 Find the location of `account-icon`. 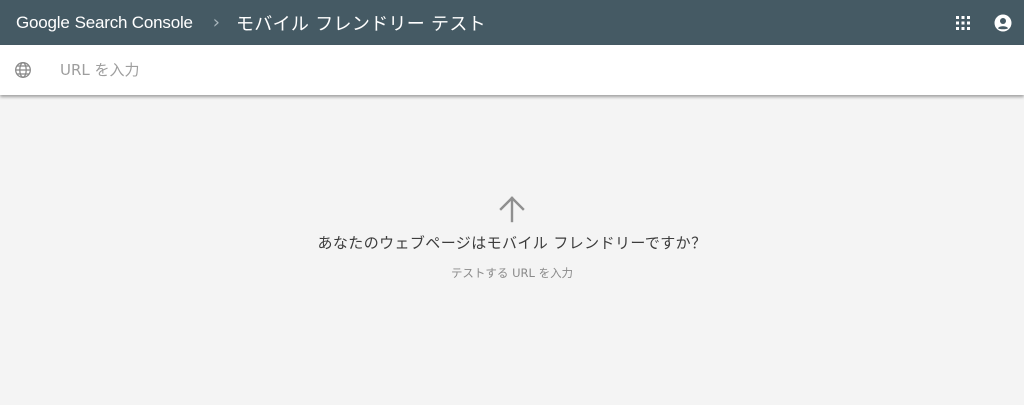

account-icon is located at coordinates (1003, 23).